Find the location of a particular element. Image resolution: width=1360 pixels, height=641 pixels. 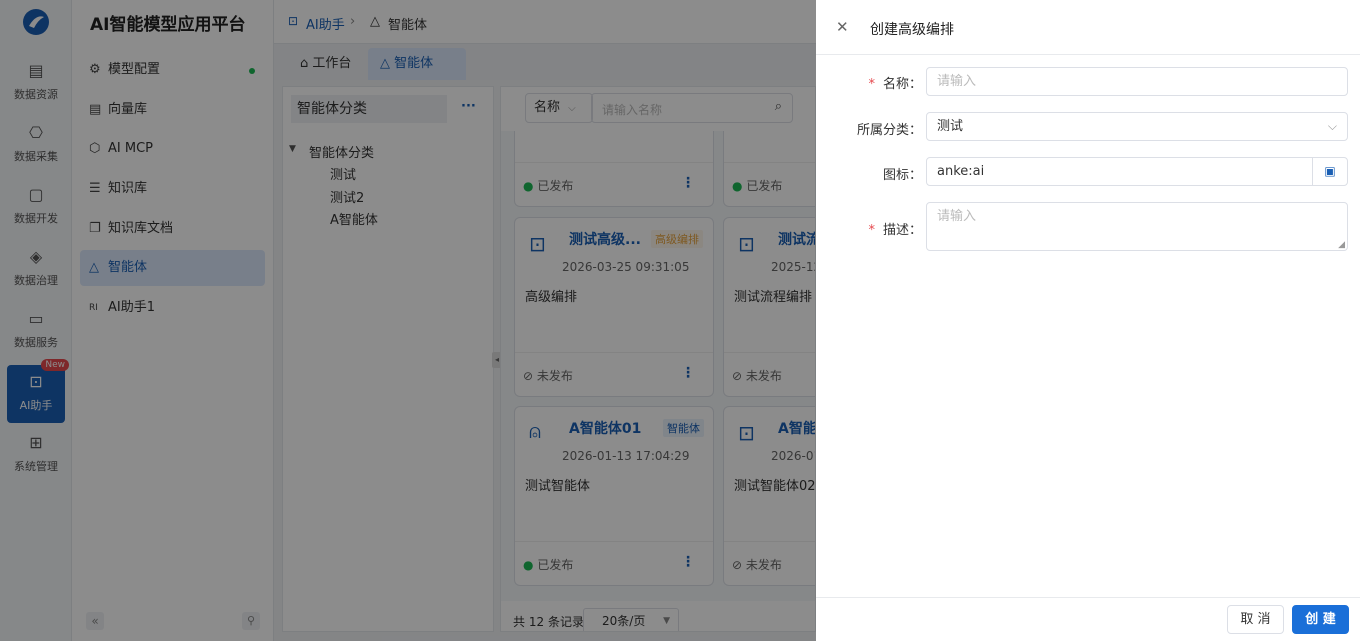

icon-picker-icon: ▣ is located at coordinates (1329, 171).